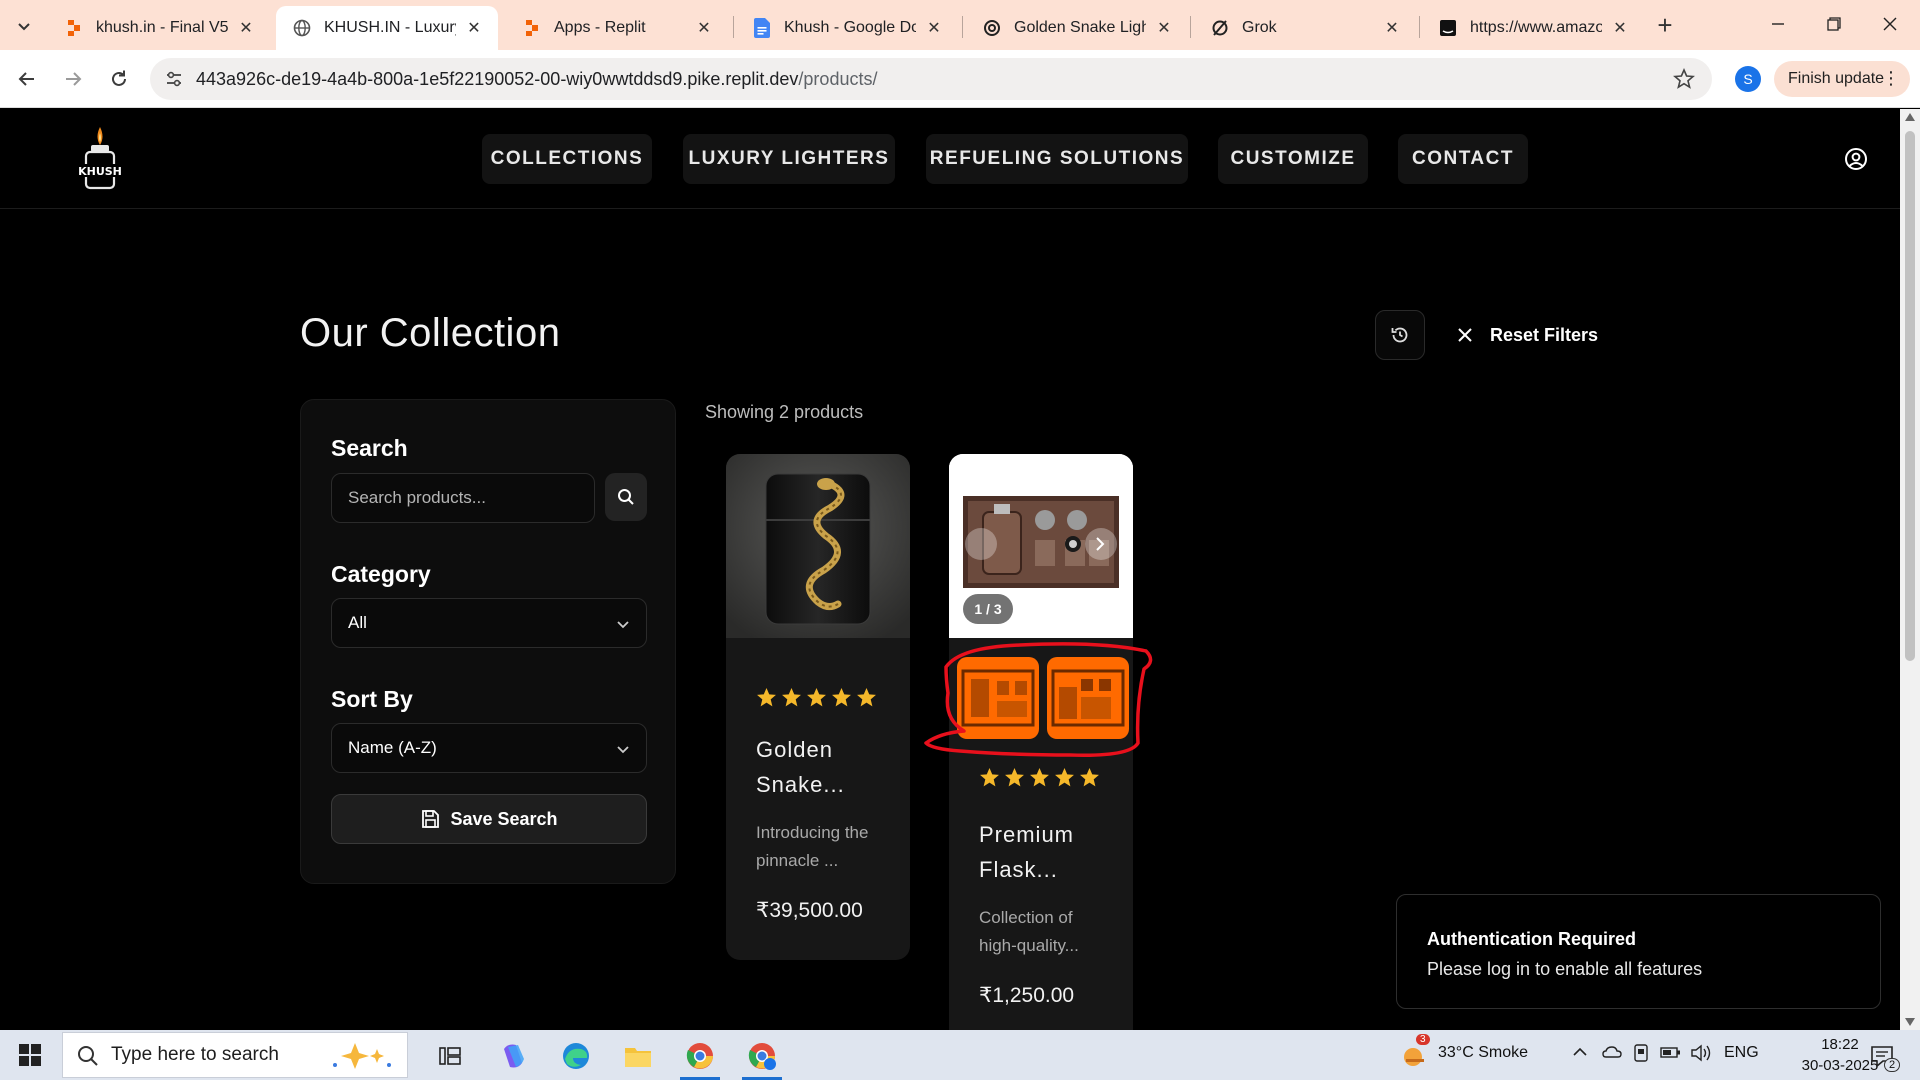 This screenshot has height=1080, width=1920. Describe the element at coordinates (1671, 1054) in the screenshot. I see `battery-plug-icon` at that location.